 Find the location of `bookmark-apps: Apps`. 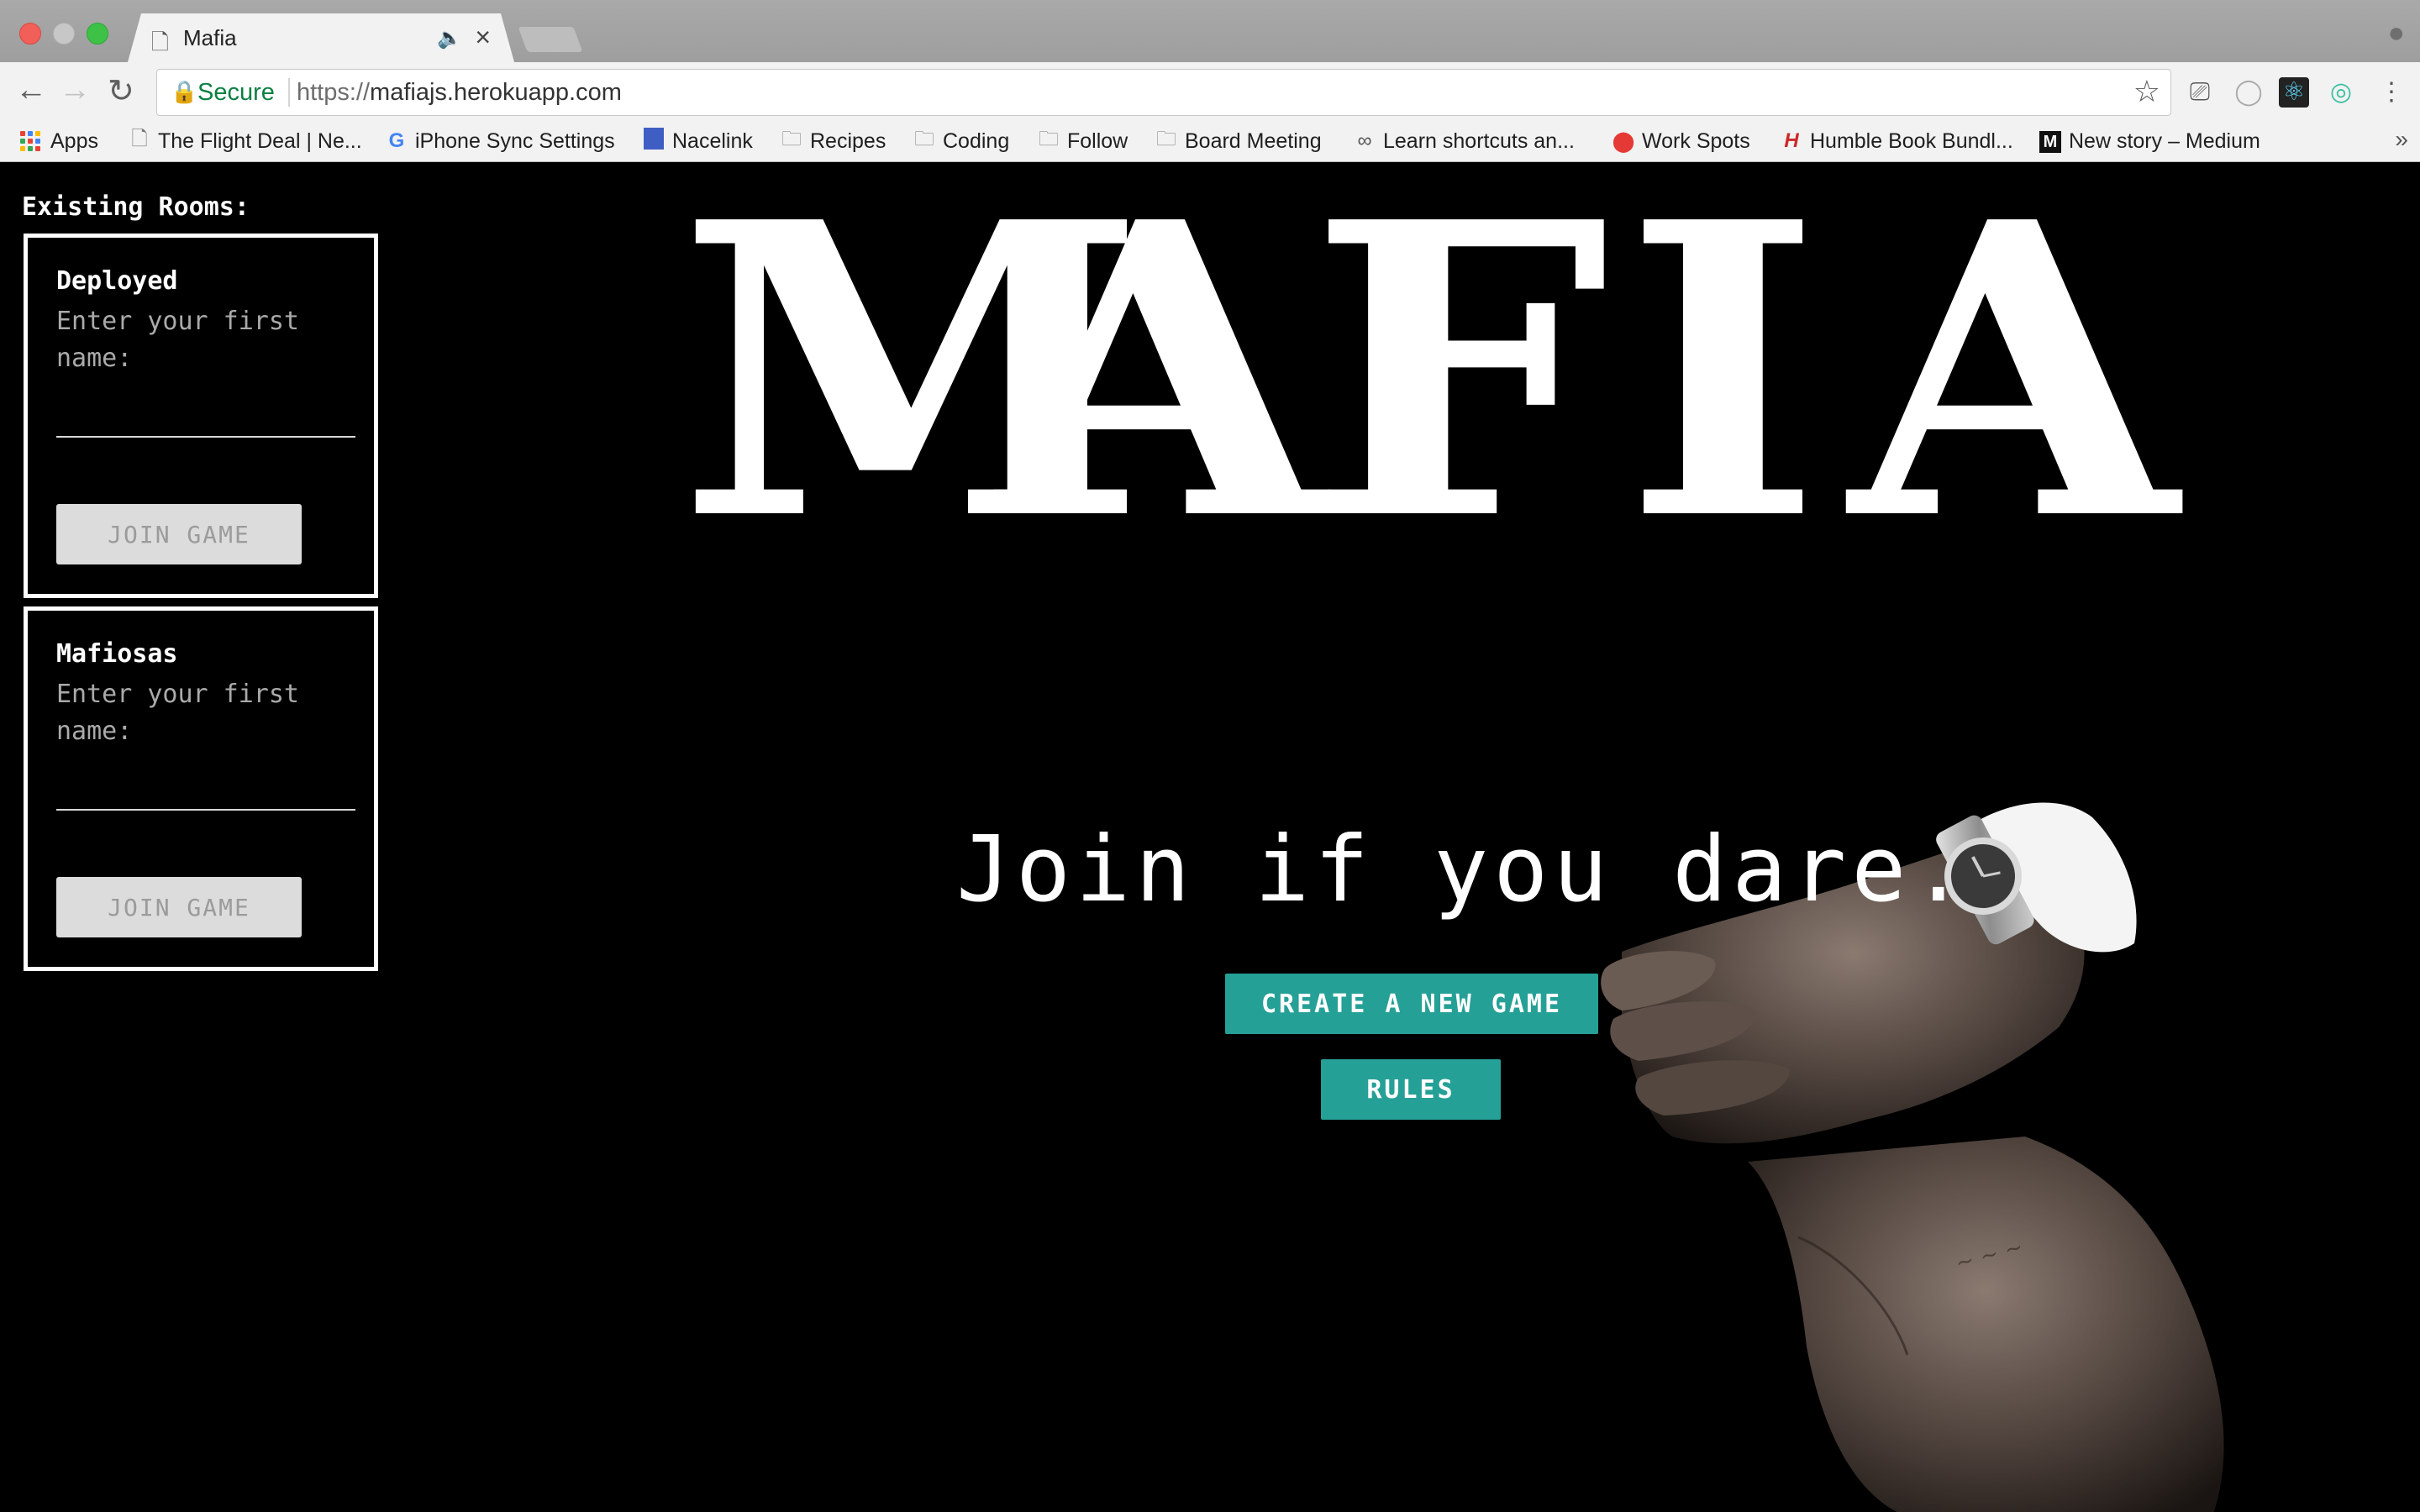

bookmark-apps: Apps is located at coordinates (59, 141).